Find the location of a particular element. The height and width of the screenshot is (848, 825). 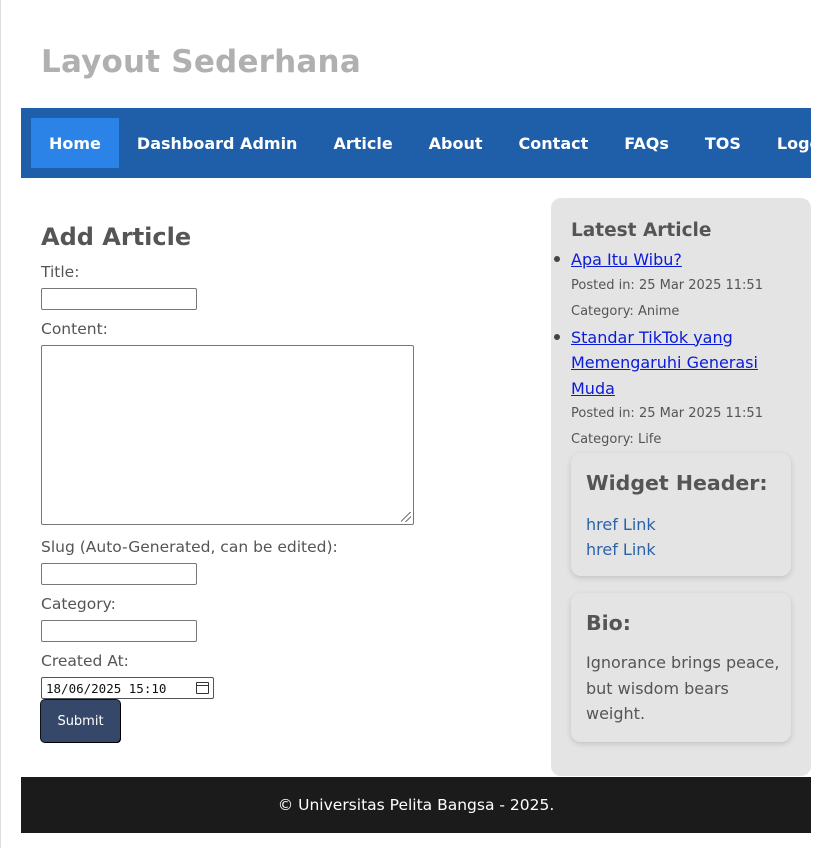

calendar-icon is located at coordinates (202, 688).